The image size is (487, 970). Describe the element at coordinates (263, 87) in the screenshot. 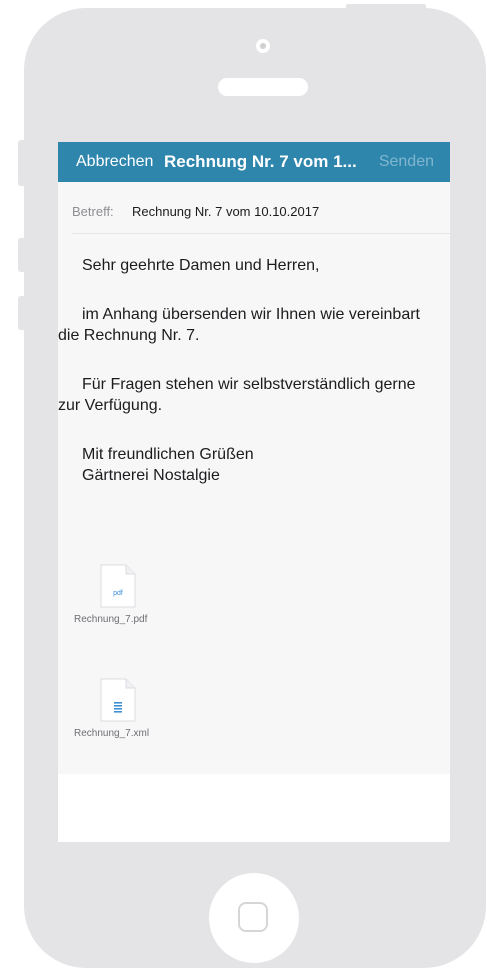

I see `earpiece-speaker` at that location.